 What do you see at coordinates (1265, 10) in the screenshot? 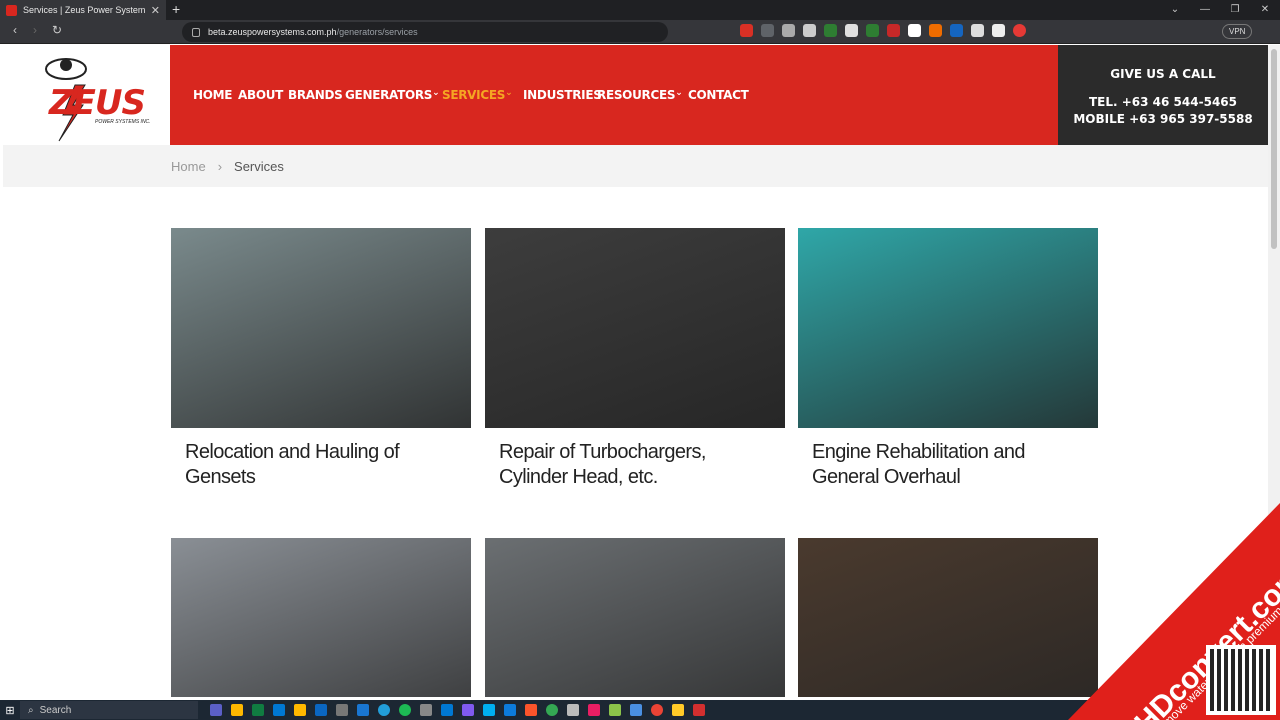
I see `close-window-button: ✕` at bounding box center [1265, 10].